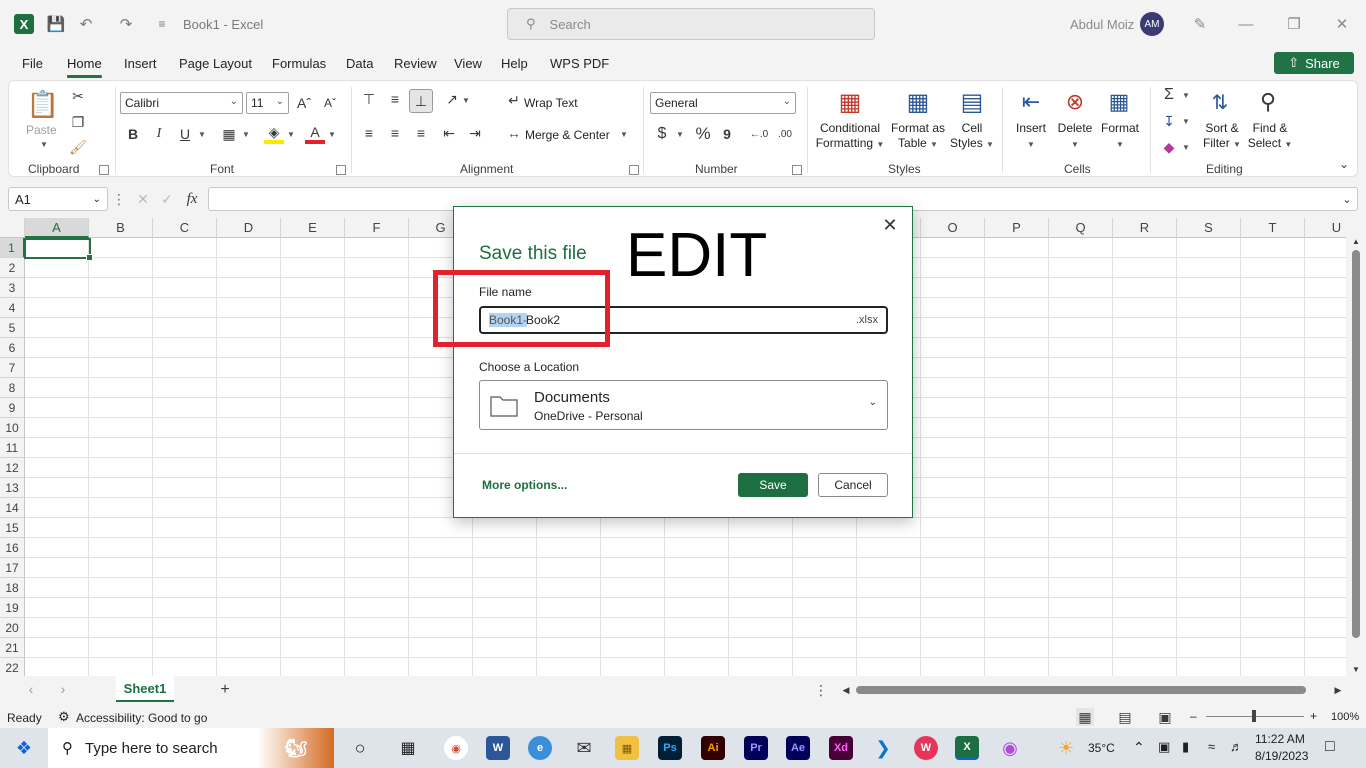 The image size is (1366, 768). Describe the element at coordinates (315, 134) in the screenshot. I see `font-color-icon: A` at that location.